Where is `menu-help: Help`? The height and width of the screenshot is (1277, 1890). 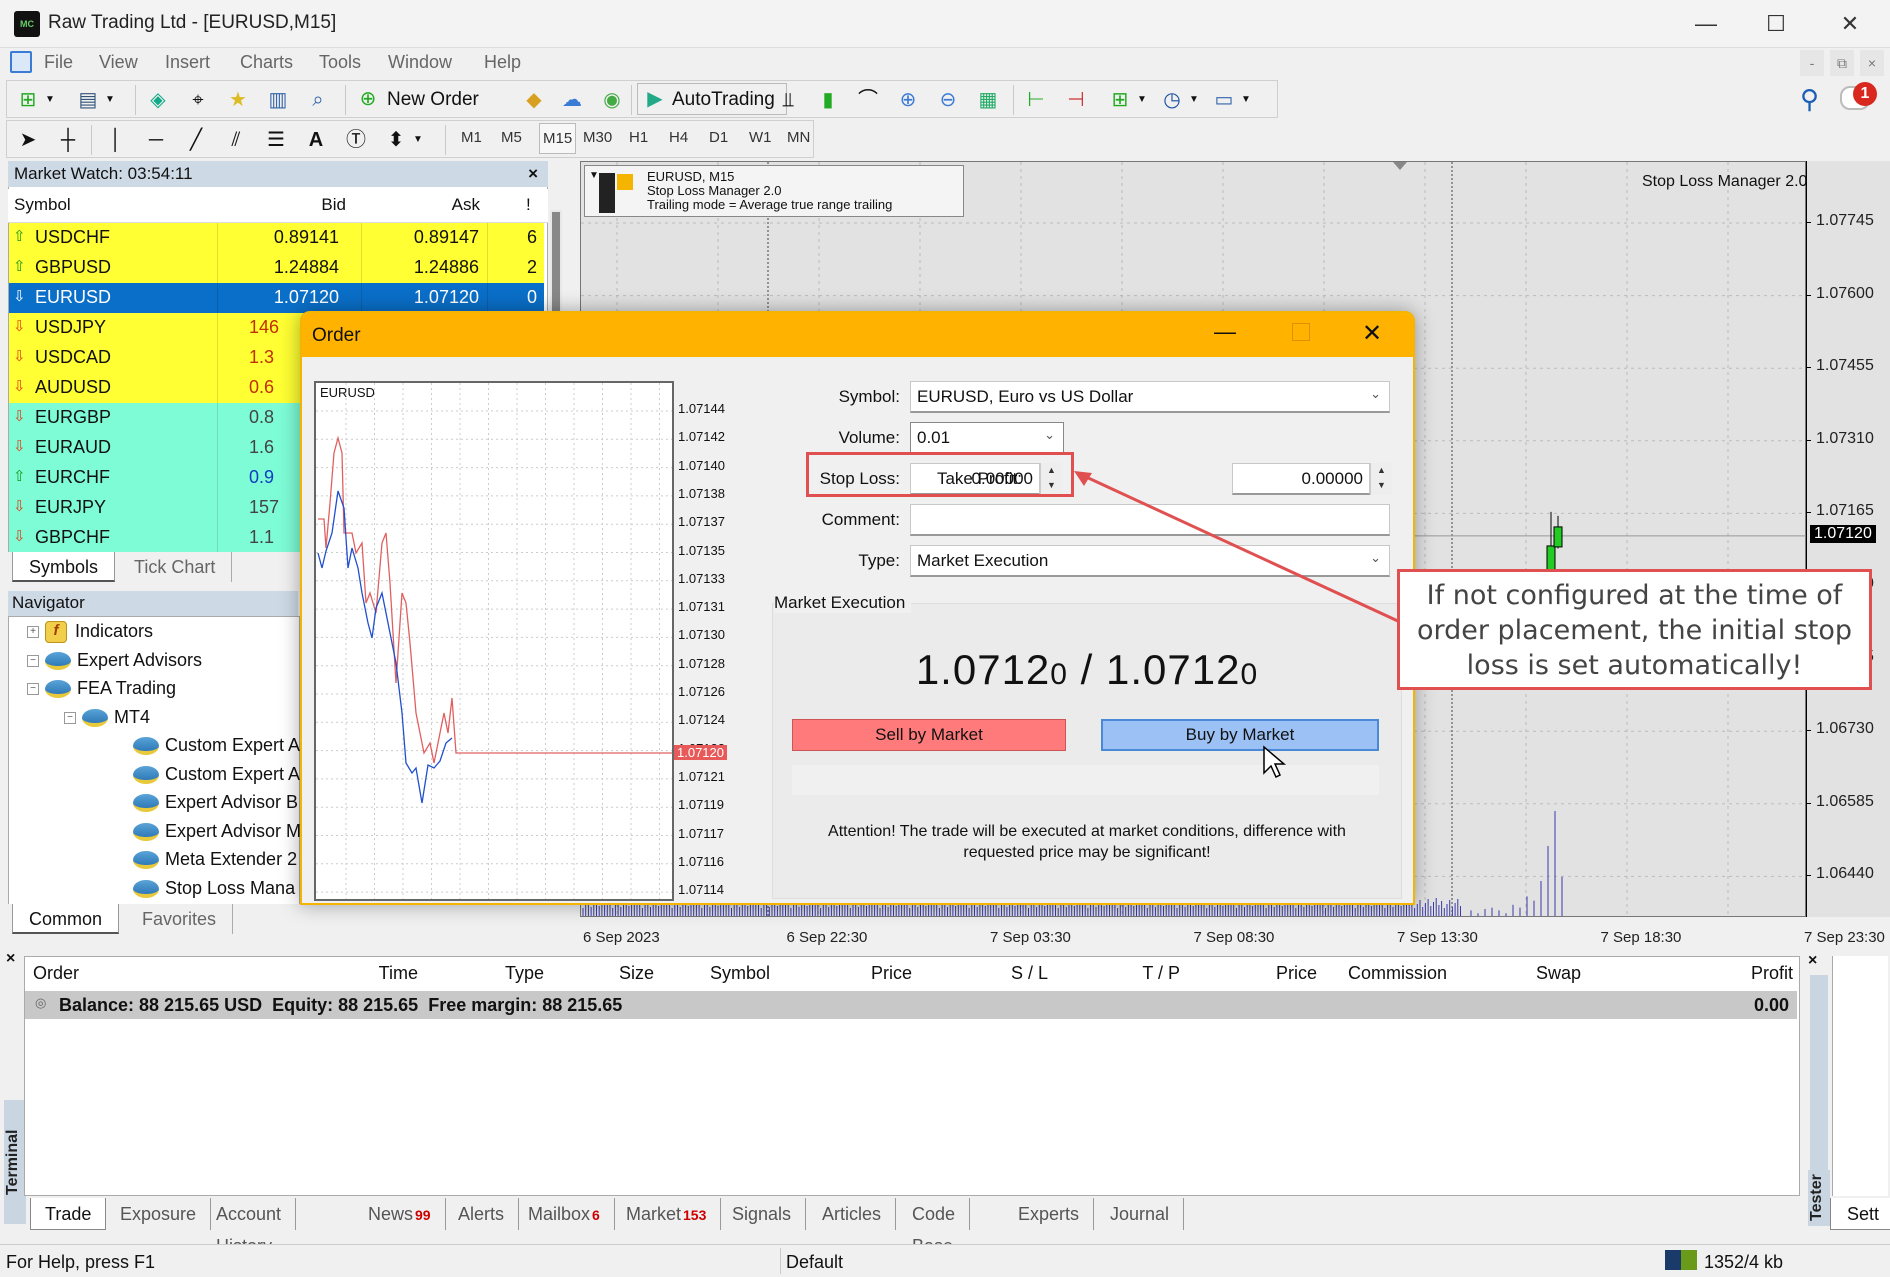 menu-help: Help is located at coordinates (502, 62).